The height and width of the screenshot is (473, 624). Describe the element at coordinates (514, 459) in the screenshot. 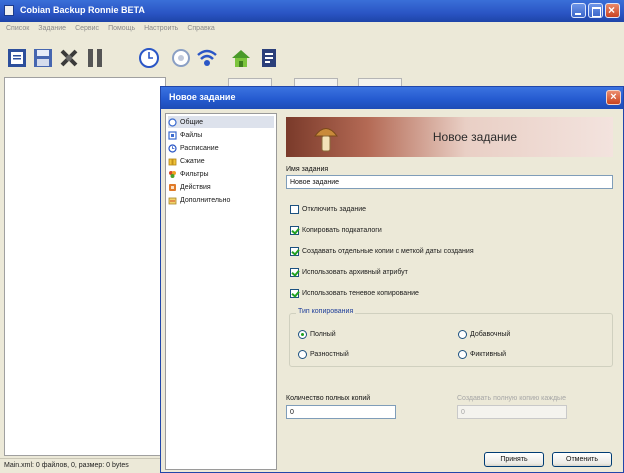

I see `ok-button: Принять` at that location.